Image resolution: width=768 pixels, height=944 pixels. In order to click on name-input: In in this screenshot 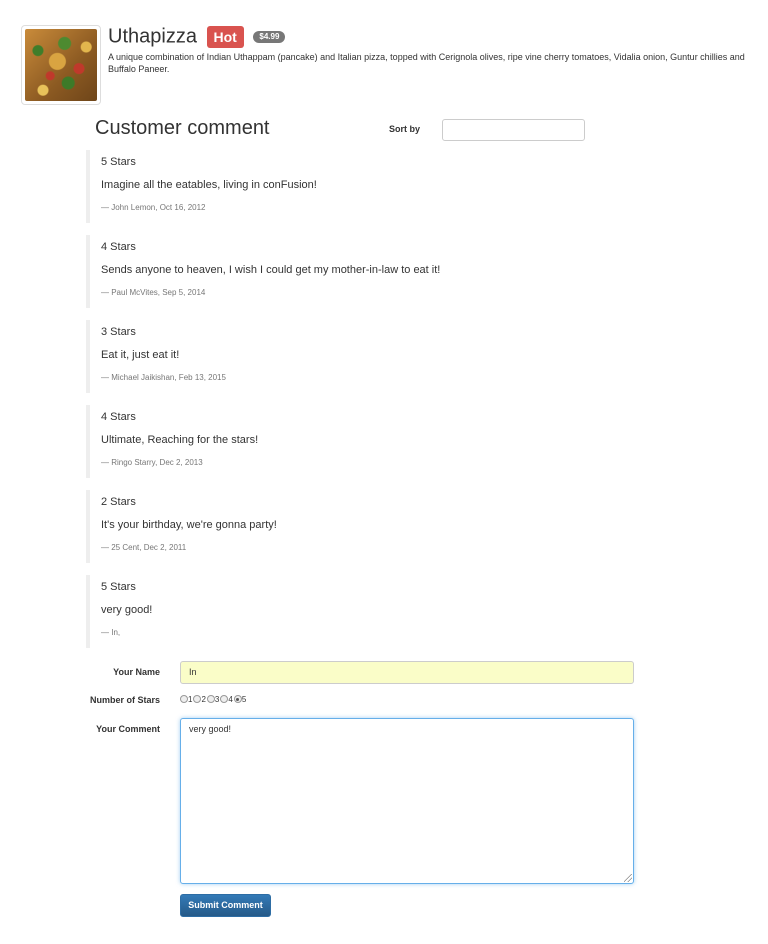, I will do `click(407, 672)`.